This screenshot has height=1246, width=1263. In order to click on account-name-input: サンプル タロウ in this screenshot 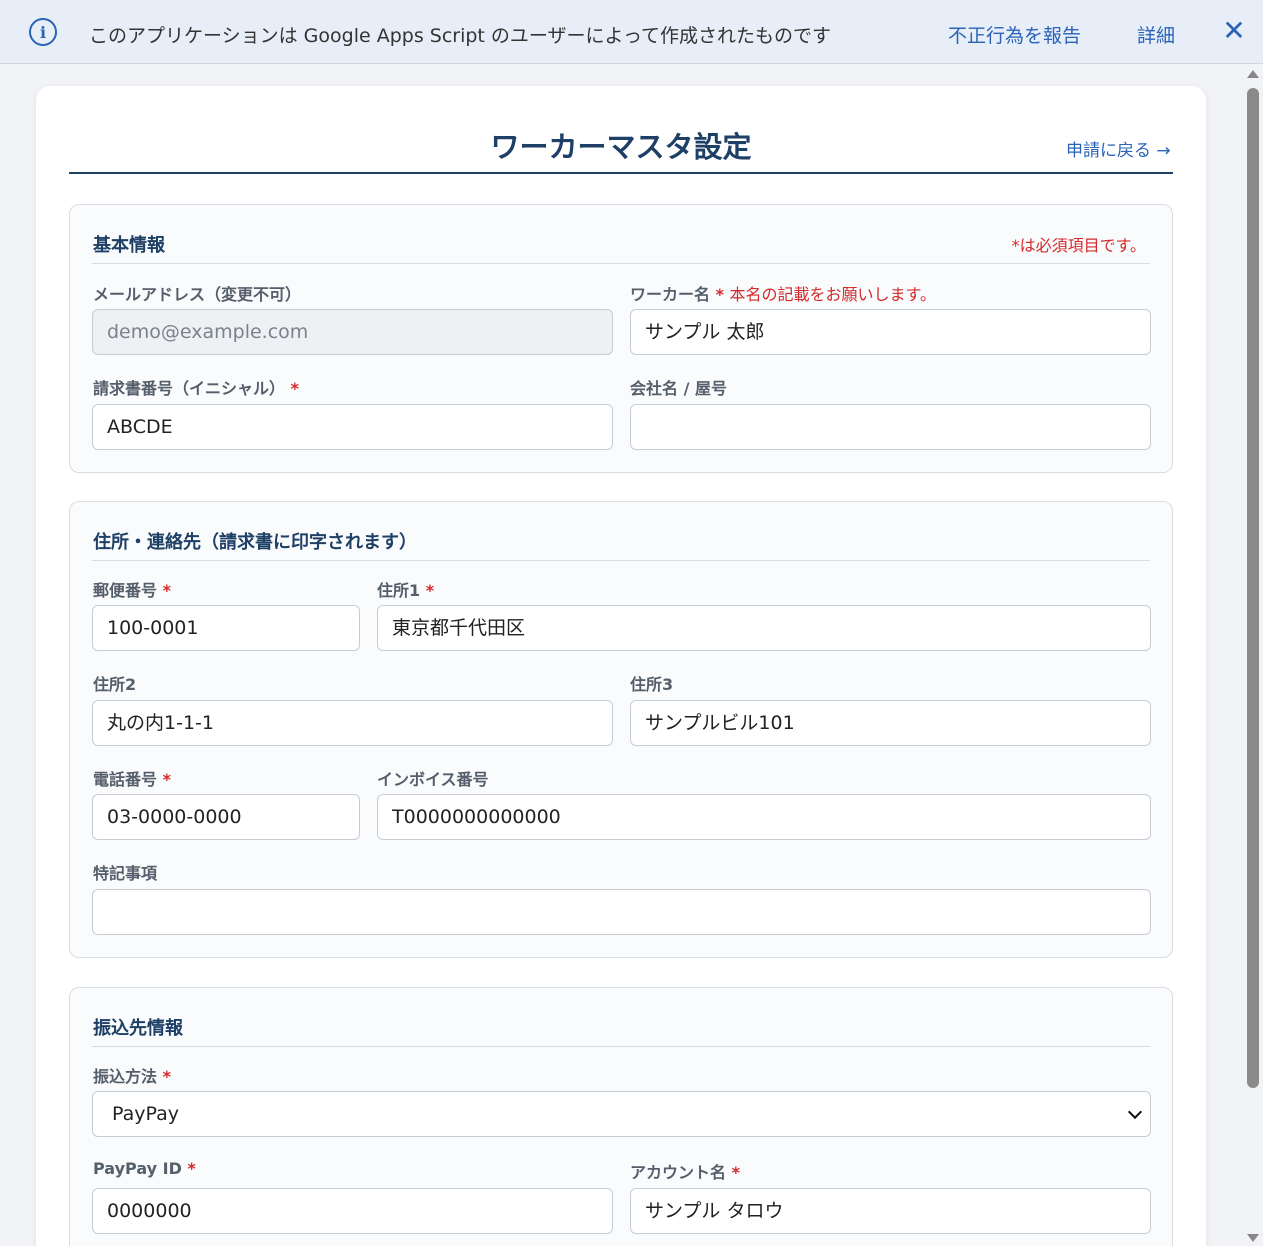, I will do `click(890, 1211)`.